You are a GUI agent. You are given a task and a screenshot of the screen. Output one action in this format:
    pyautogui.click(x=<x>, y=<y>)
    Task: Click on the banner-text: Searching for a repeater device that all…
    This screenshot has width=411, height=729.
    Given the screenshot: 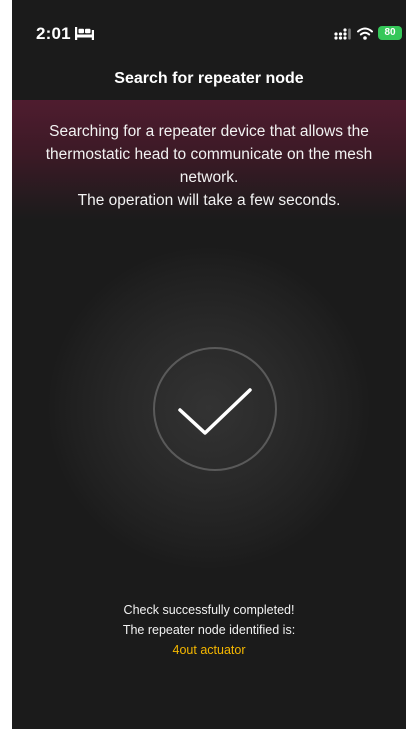 What is the action you would take?
    pyautogui.click(x=209, y=166)
    